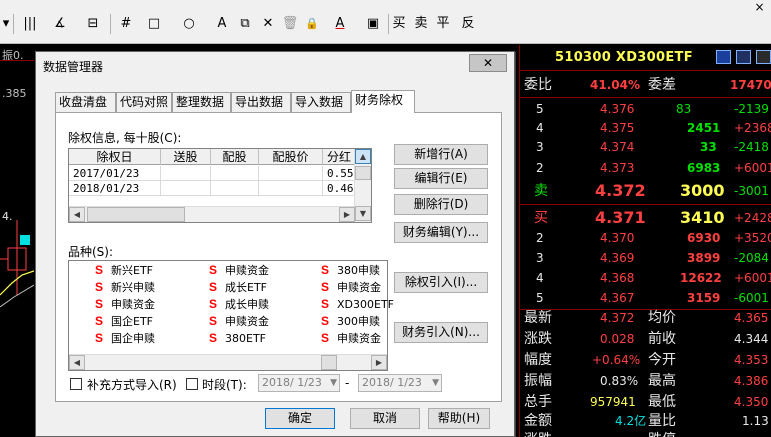 The image size is (771, 437). What do you see at coordinates (17, 264) in the screenshot?
I see `candlestick-chart` at bounding box center [17, 264].